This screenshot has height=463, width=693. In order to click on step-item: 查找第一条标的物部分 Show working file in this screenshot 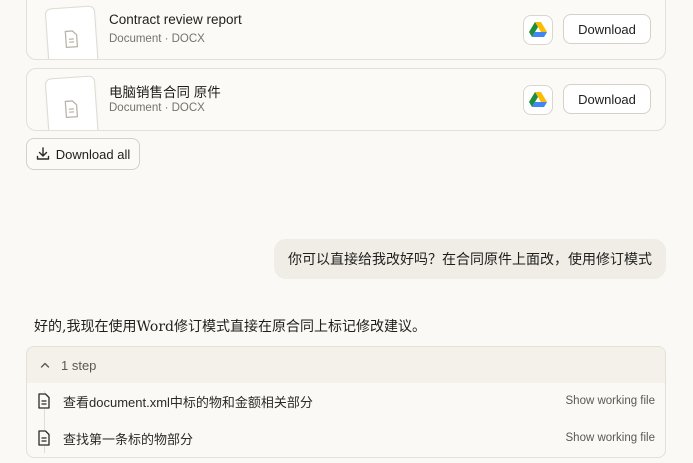, I will do `click(346, 438)`.